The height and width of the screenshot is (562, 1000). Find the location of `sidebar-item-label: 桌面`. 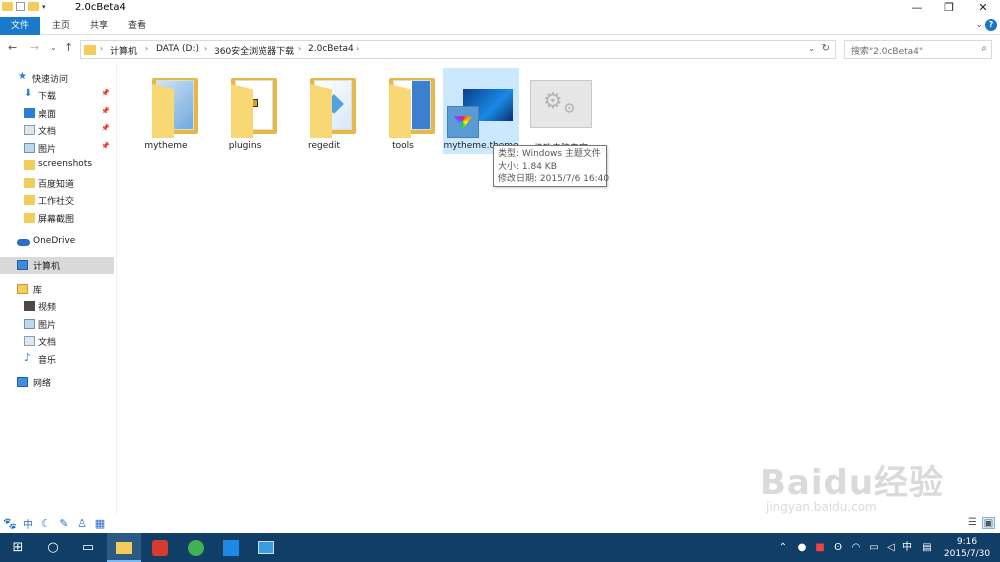

sidebar-item-label: 桌面 is located at coordinates (47, 115).